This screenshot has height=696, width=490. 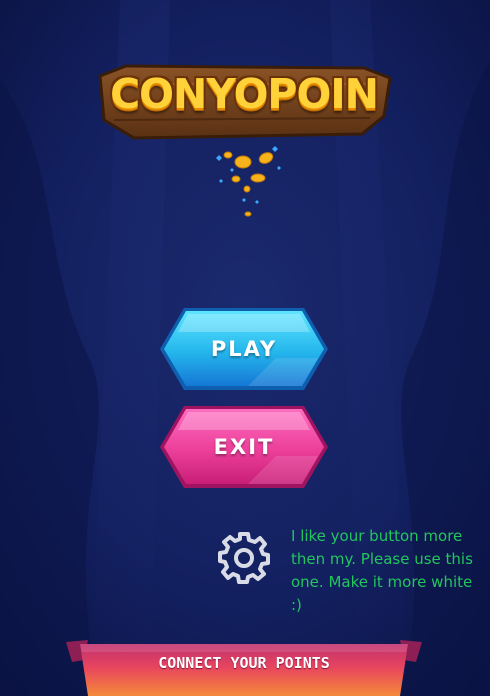 I want to click on exit-button: EXIT, so click(x=244, y=447).